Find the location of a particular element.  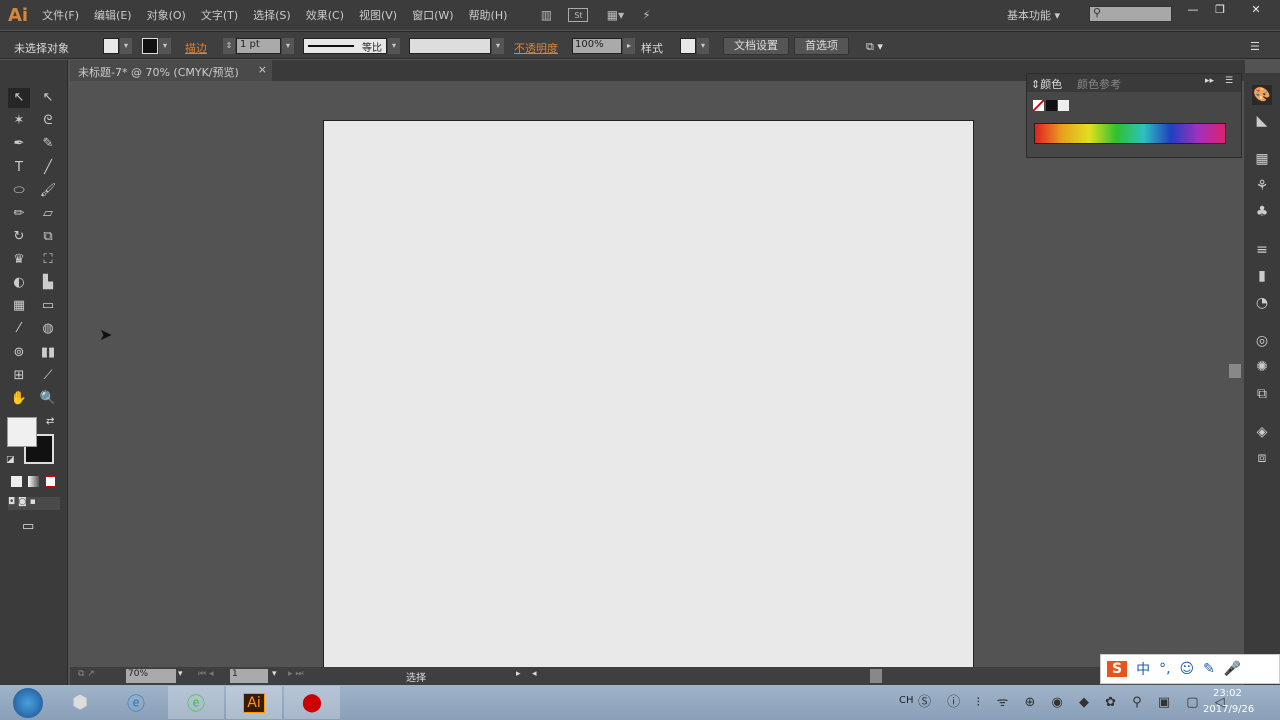

arrange-documents-icon: ▦▾ is located at coordinates (615, 15).